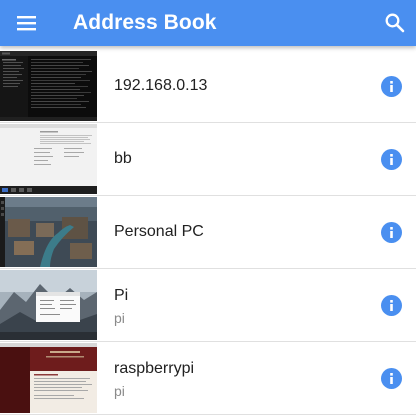  I want to click on app-bar: Address Book, so click(208, 23).